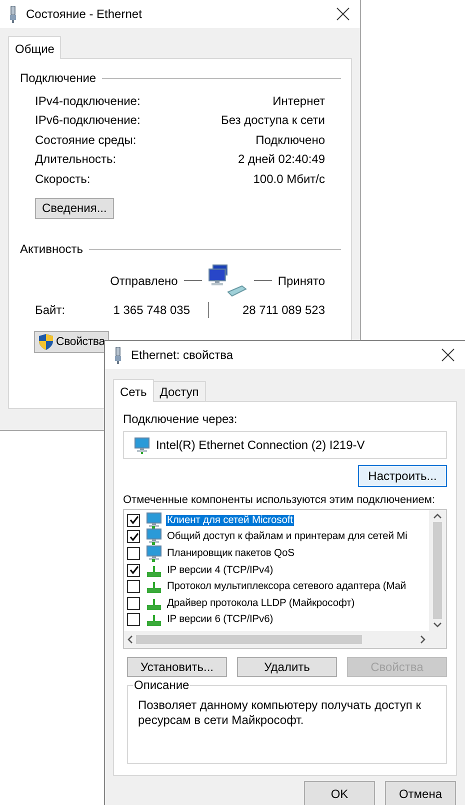  I want to click on list-item: Клиент для сетей Microsoft, so click(230, 520).